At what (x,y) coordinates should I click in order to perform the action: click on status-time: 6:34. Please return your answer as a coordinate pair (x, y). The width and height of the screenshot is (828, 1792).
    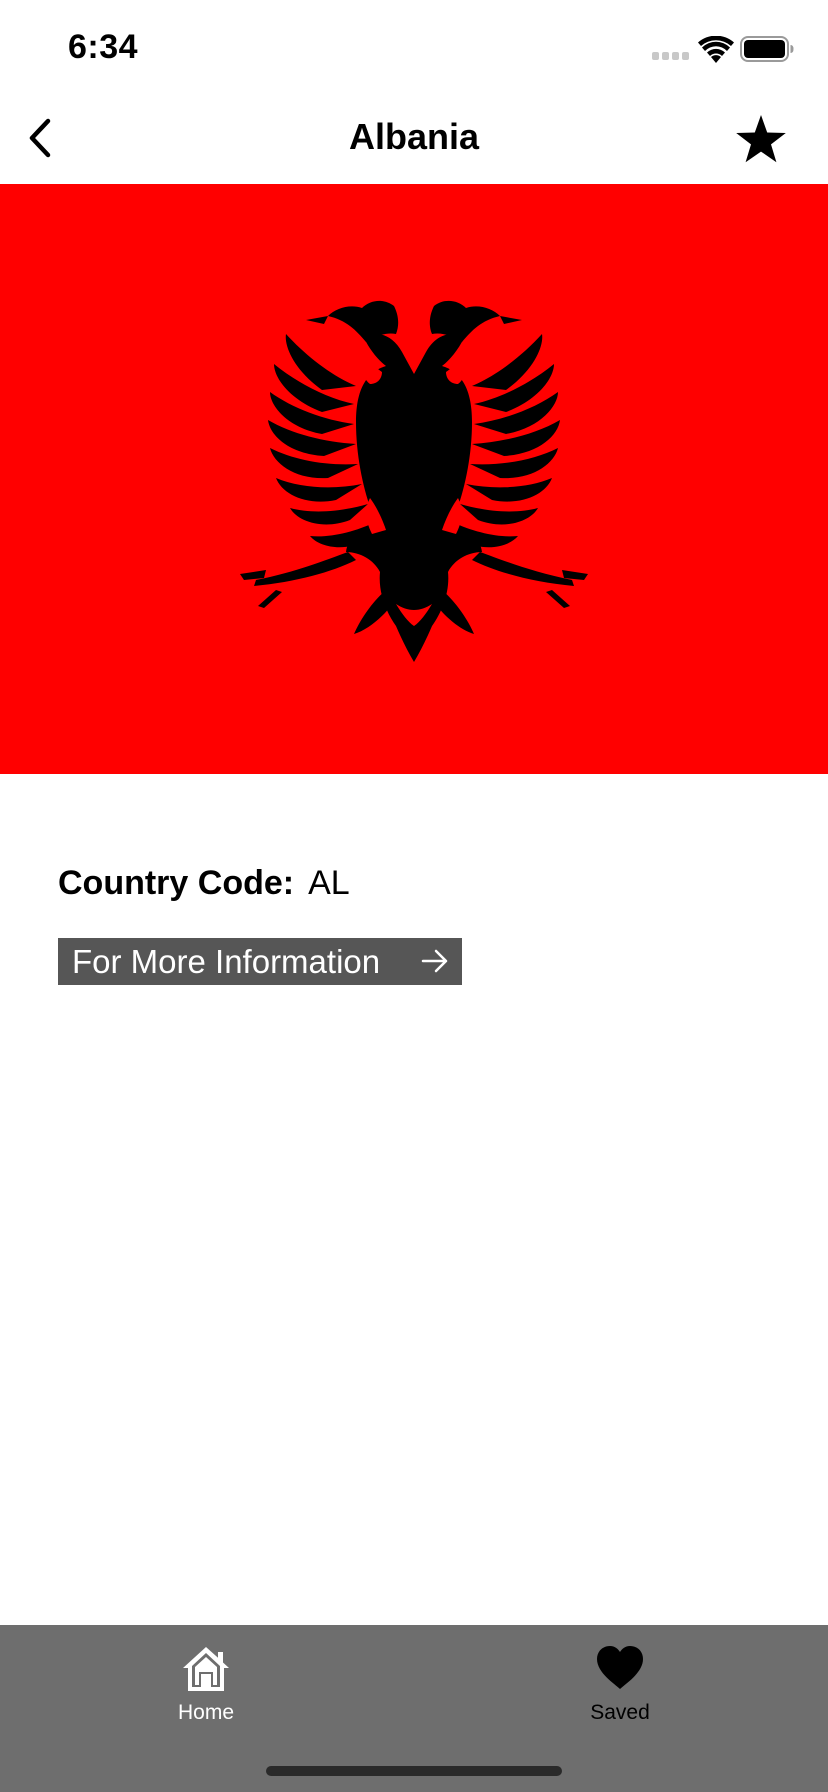
    Looking at the image, I should click on (103, 47).